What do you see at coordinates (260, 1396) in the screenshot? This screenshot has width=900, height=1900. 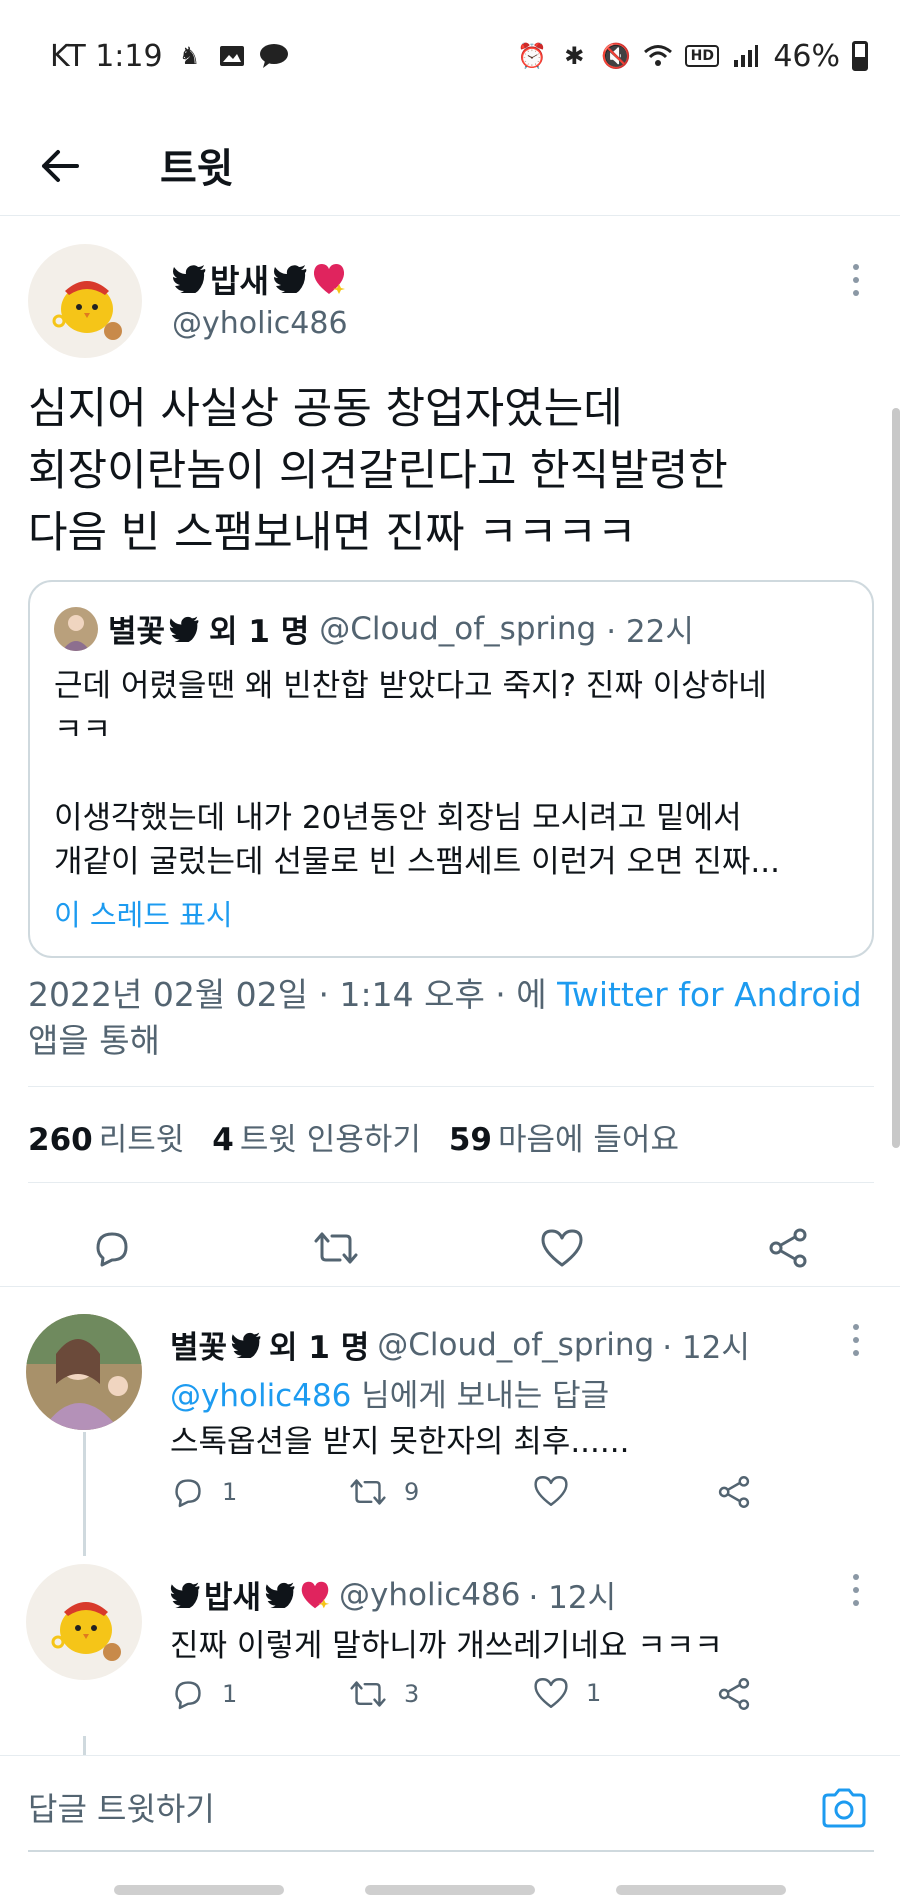 I see `reply-to-mention: @yholic486` at bounding box center [260, 1396].